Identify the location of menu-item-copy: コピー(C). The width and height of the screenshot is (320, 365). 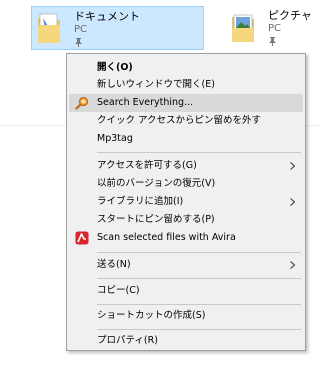
(186, 291).